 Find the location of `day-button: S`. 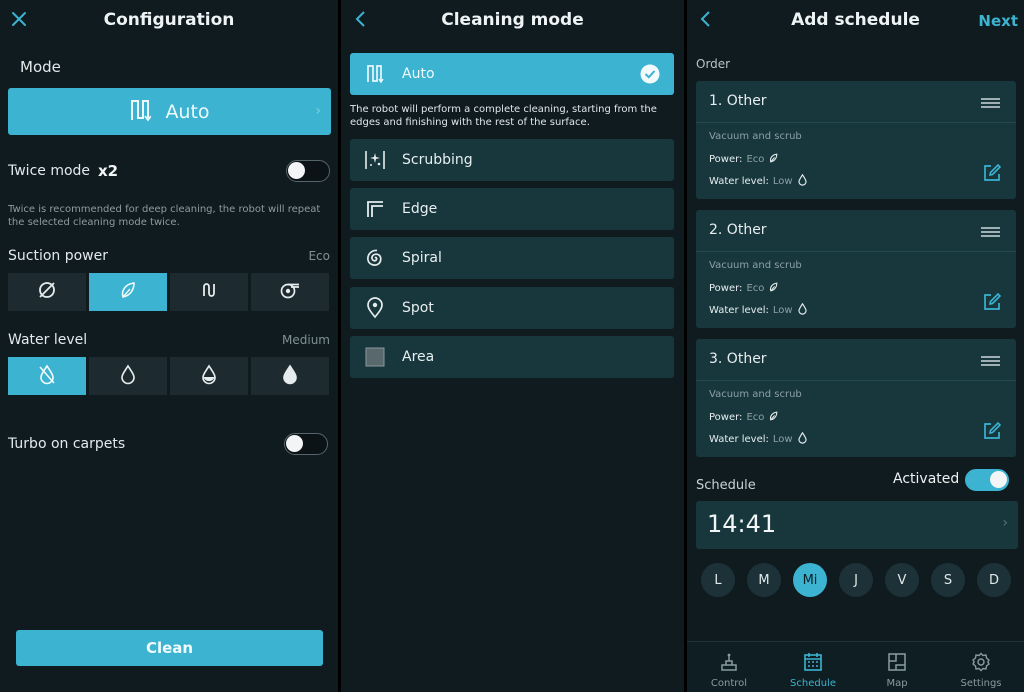

day-button: S is located at coordinates (948, 580).